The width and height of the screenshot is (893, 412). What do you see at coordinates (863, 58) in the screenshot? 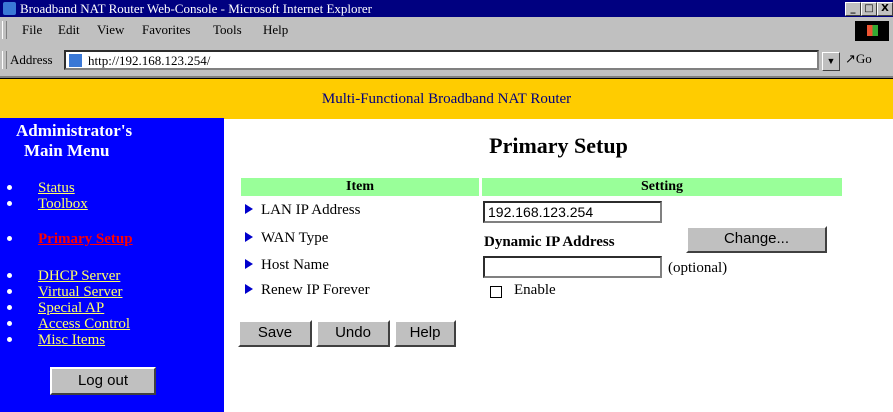
I see `go-label: Go` at bounding box center [863, 58].